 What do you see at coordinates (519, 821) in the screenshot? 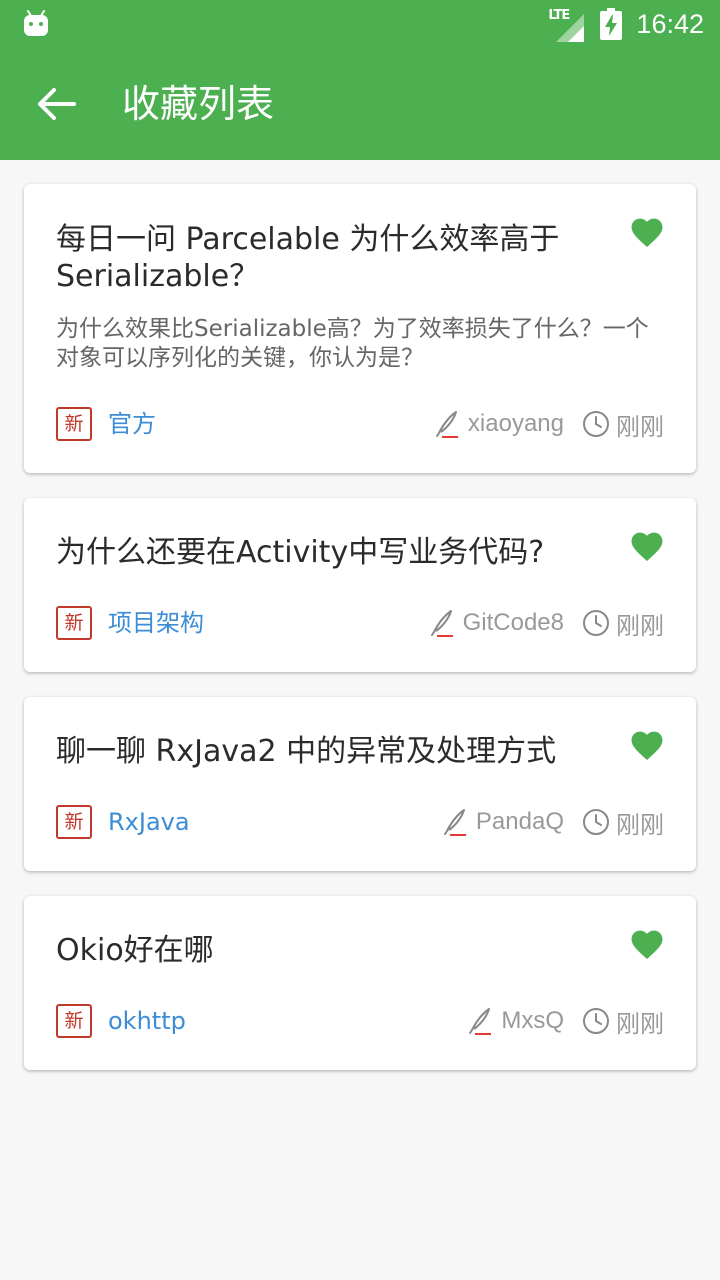
I see `author-name: PandaQ` at bounding box center [519, 821].